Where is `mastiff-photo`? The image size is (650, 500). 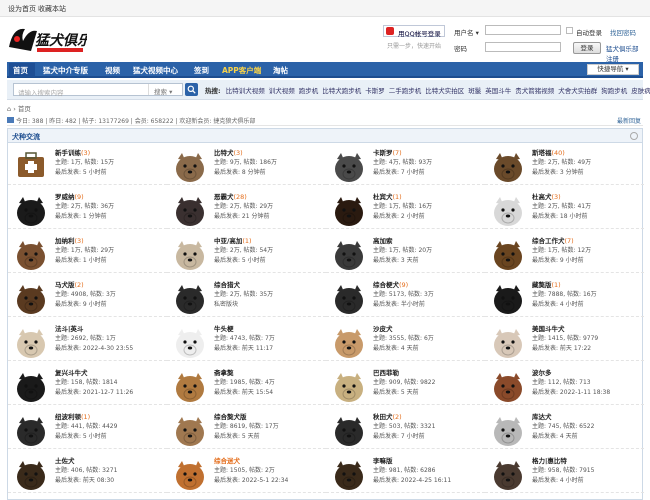 mastiff-photo is located at coordinates (508, 297).